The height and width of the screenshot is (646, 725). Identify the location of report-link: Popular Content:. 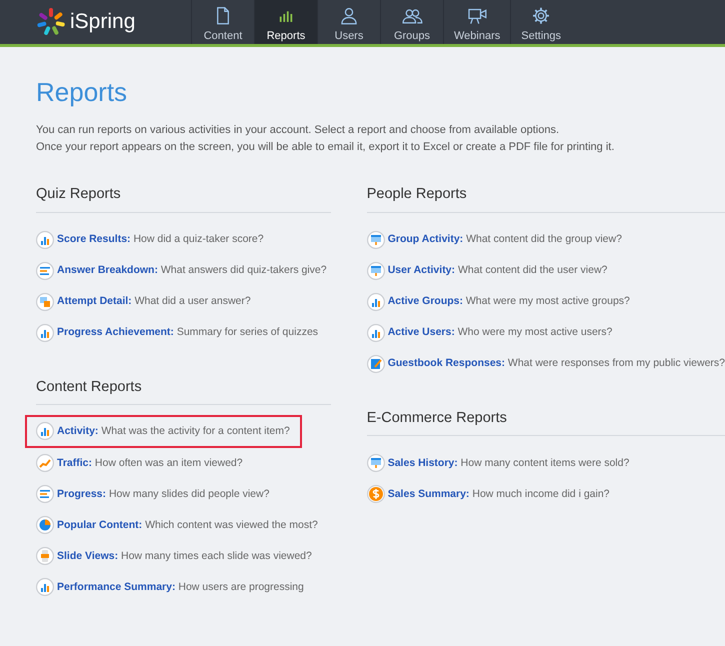
(99, 524).